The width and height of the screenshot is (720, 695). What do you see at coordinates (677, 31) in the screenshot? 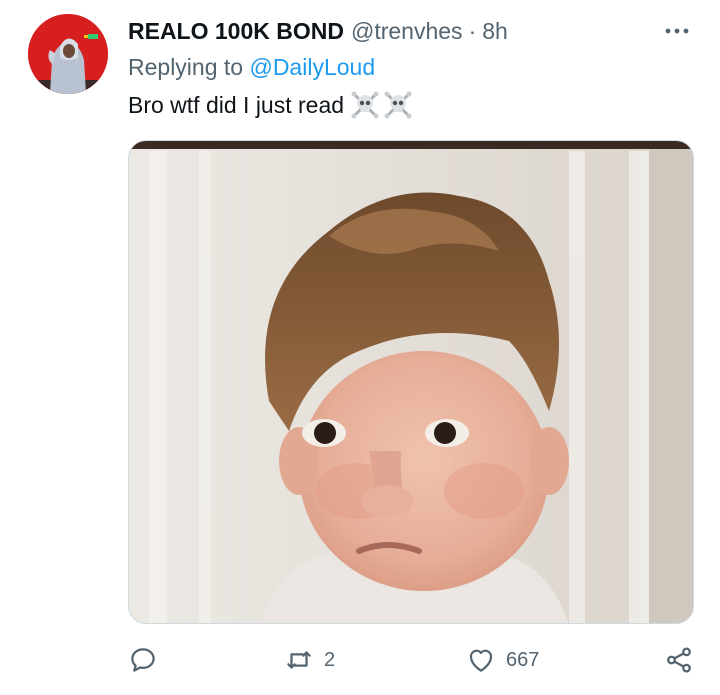
I see `more-horizontal-icon` at bounding box center [677, 31].